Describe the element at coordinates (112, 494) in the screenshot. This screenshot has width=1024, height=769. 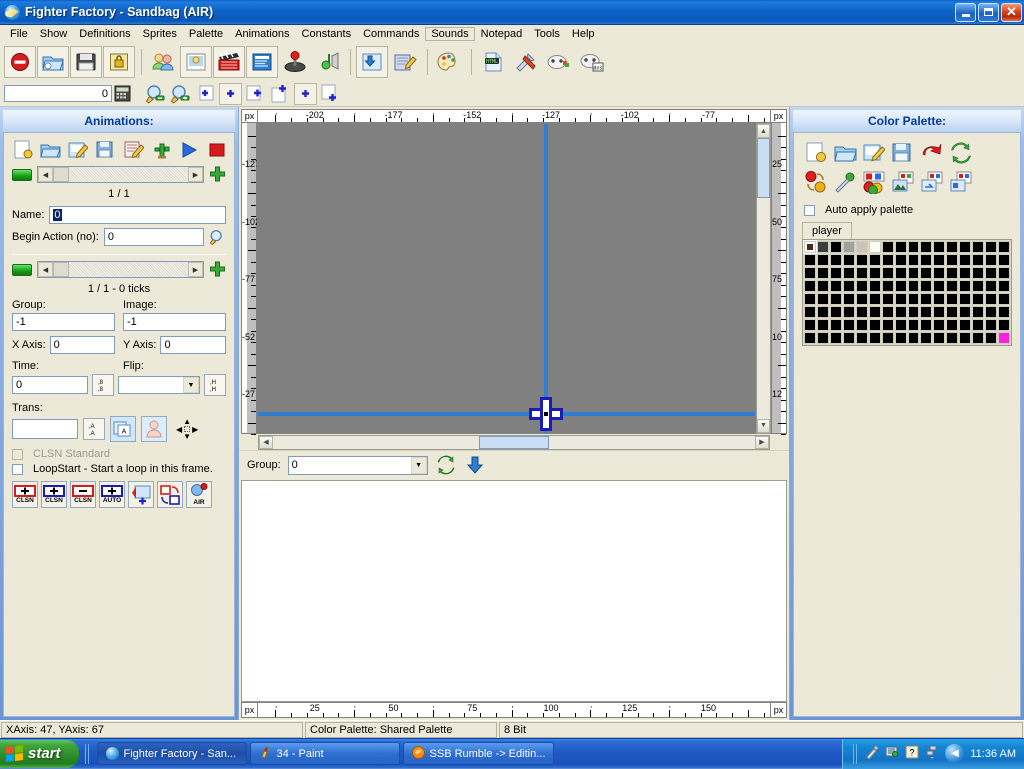
I see `auto-clsn-button: AUTO` at that location.